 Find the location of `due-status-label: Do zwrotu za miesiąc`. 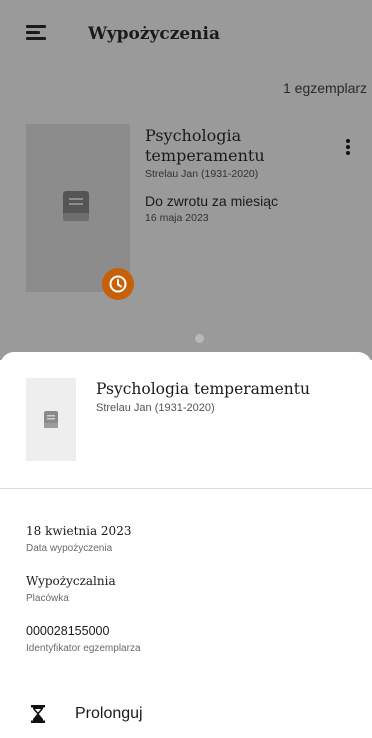

due-status-label: Do zwrotu za miesiąc is located at coordinates (212, 201).